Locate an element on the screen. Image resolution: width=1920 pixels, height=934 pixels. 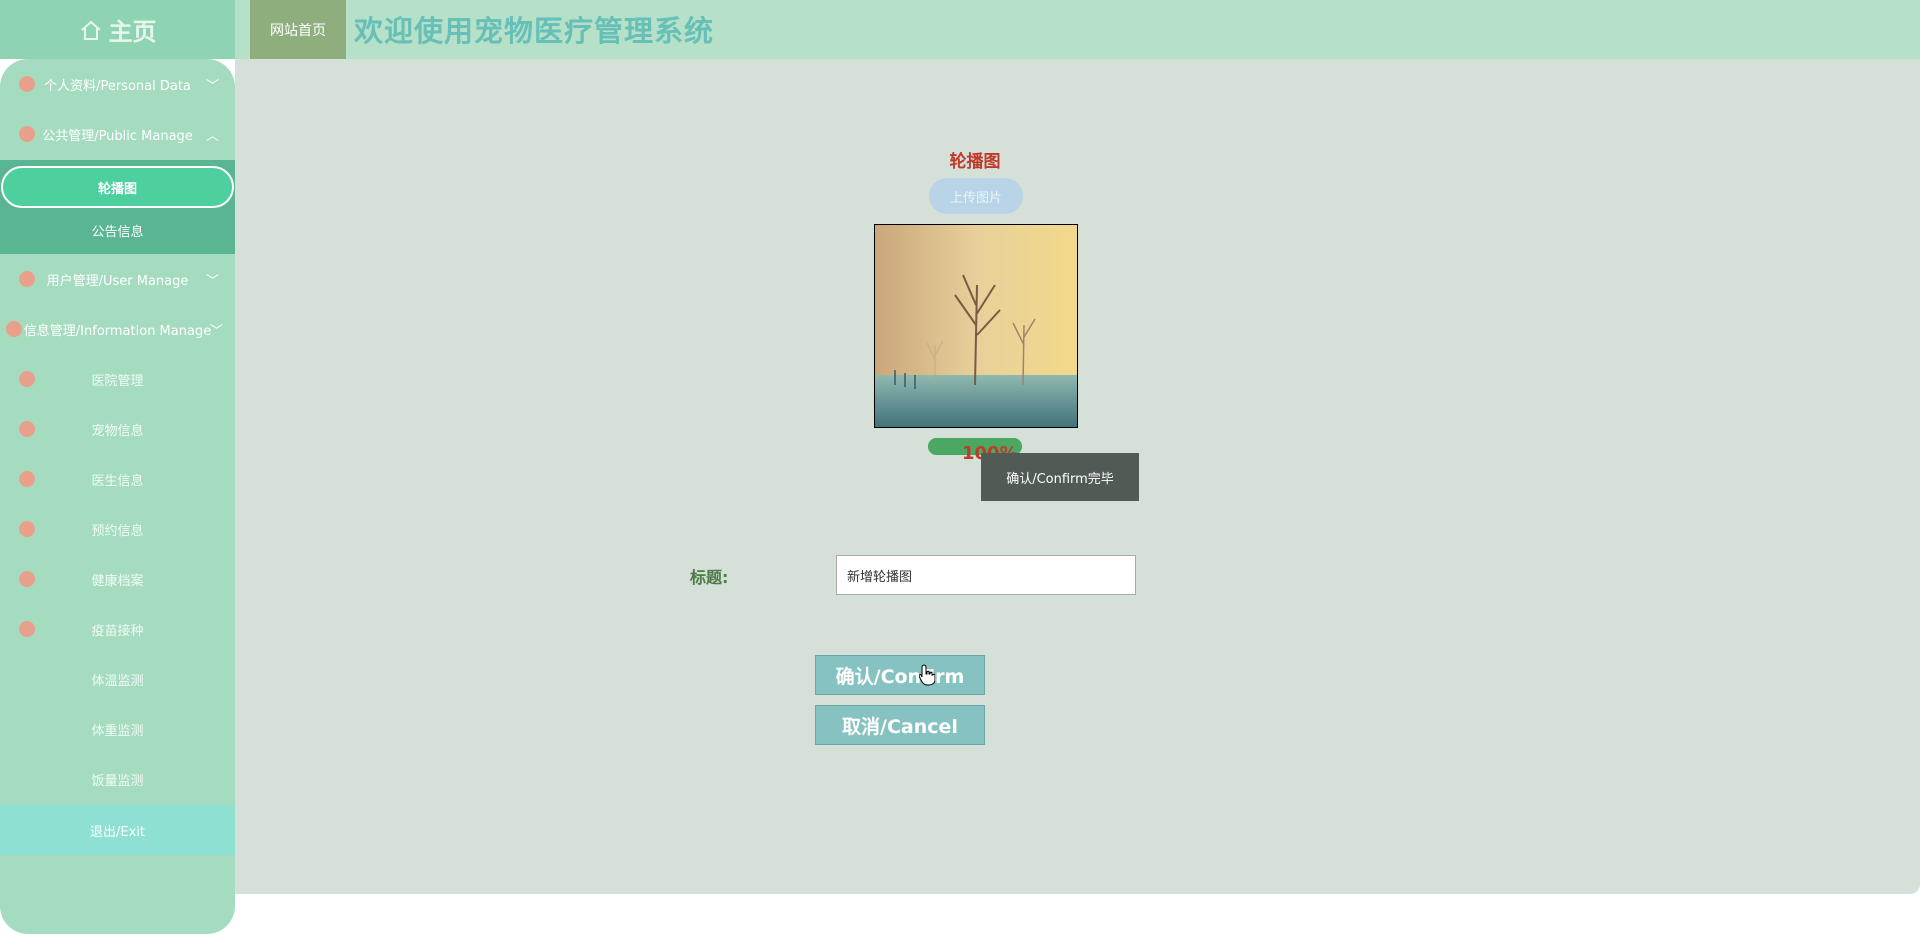
sidebar-item-food: 饭量监测 is located at coordinates (117, 779).